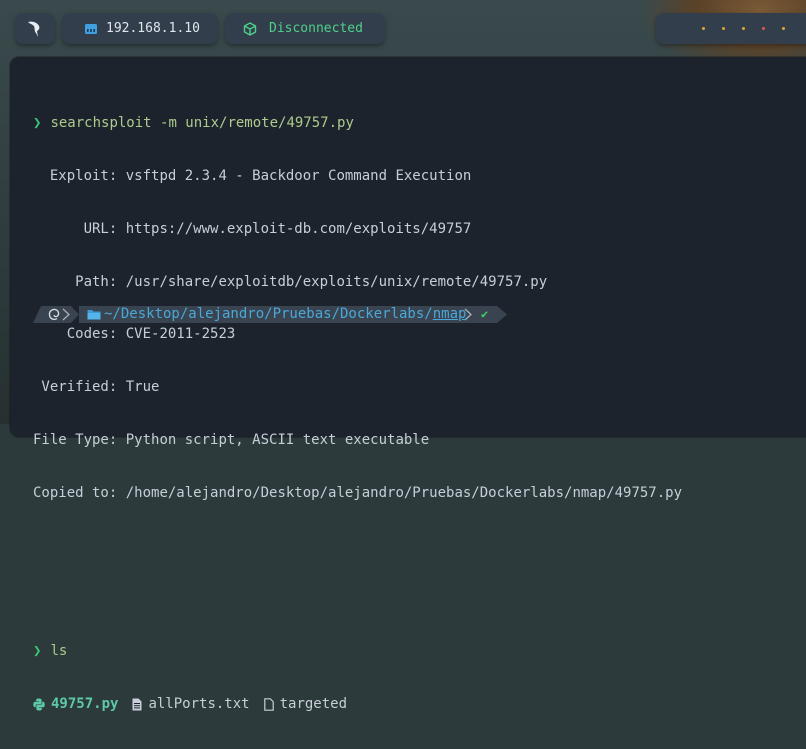 Image resolution: width=806 pixels, height=749 pixels. What do you see at coordinates (85, 703) in the screenshot?
I see `file-name: 49757.py` at bounding box center [85, 703].